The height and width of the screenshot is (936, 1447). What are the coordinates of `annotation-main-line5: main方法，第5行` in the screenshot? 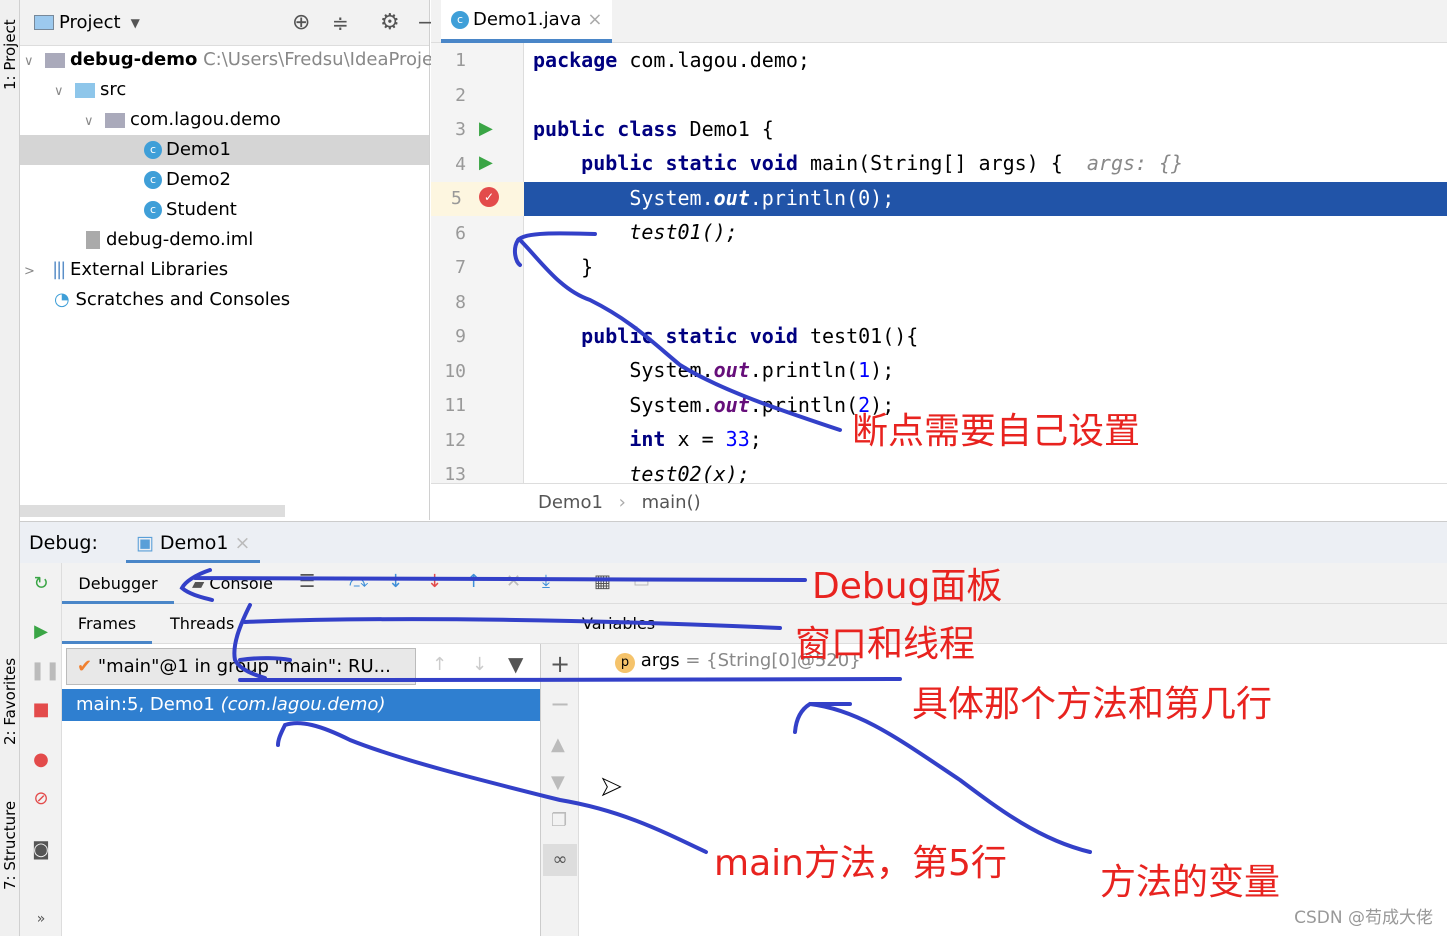 It's located at (860, 863).